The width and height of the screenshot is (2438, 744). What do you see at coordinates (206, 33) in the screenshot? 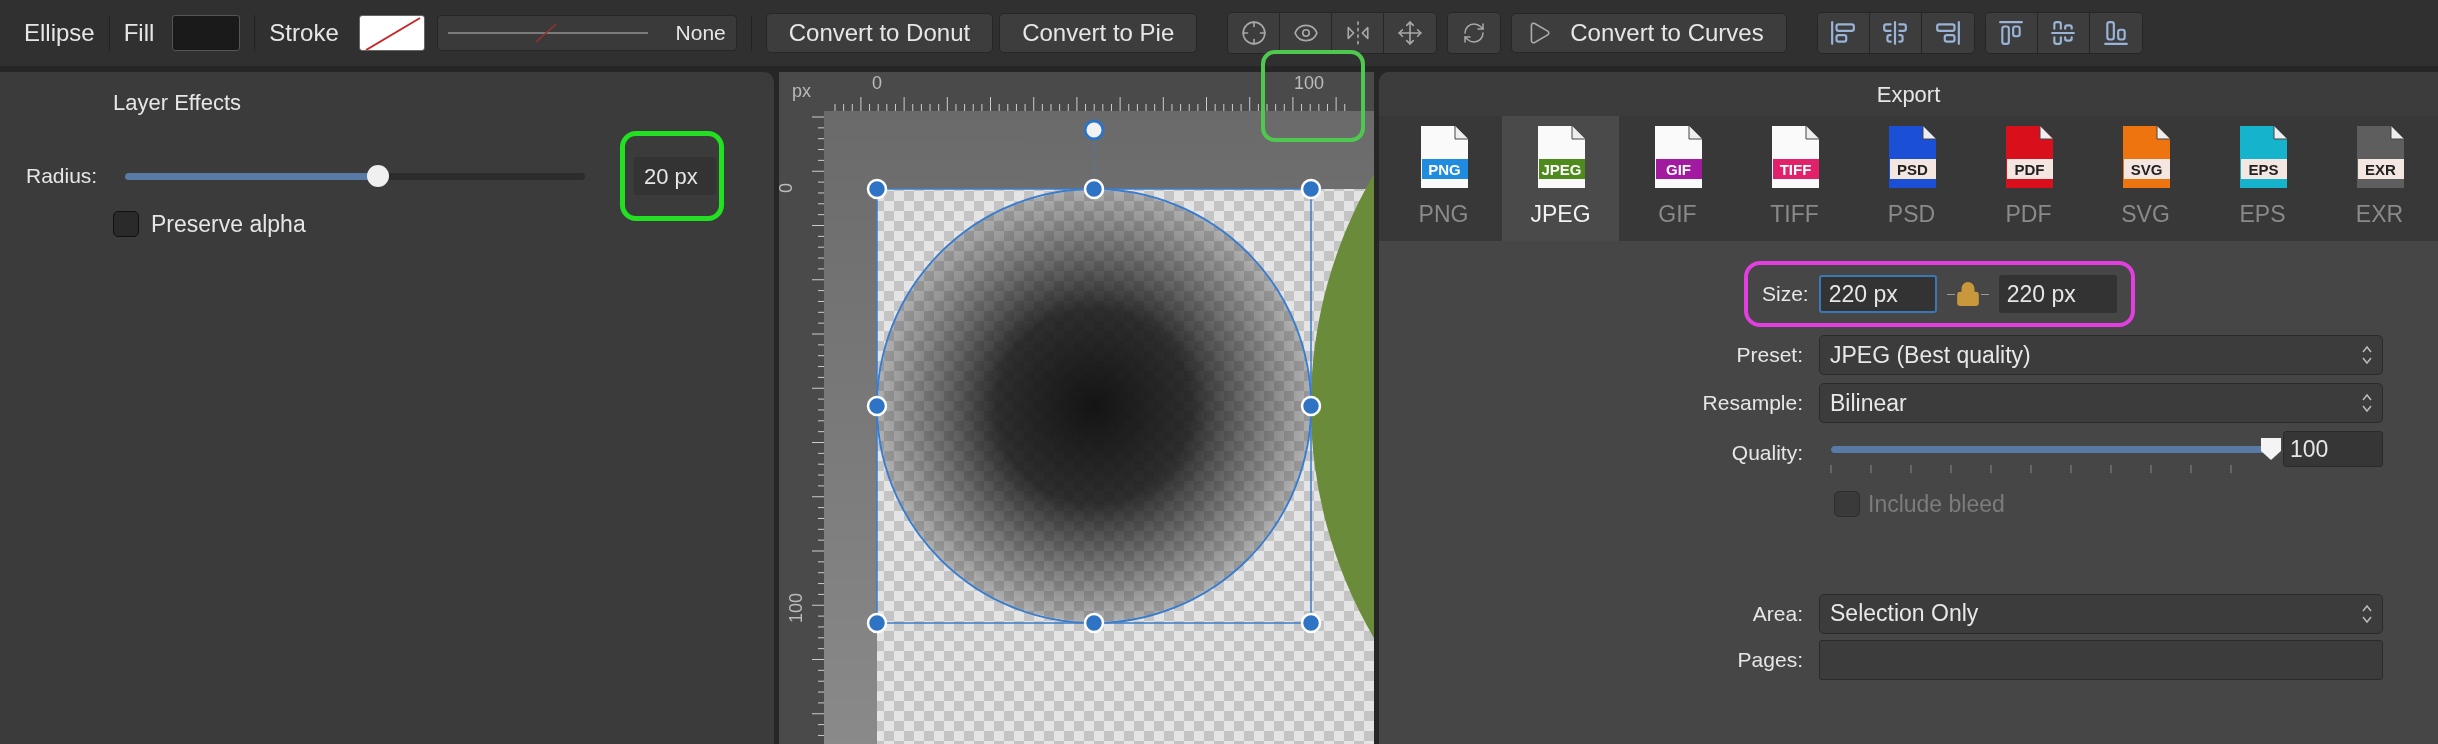
I see `fill-swatch` at bounding box center [206, 33].